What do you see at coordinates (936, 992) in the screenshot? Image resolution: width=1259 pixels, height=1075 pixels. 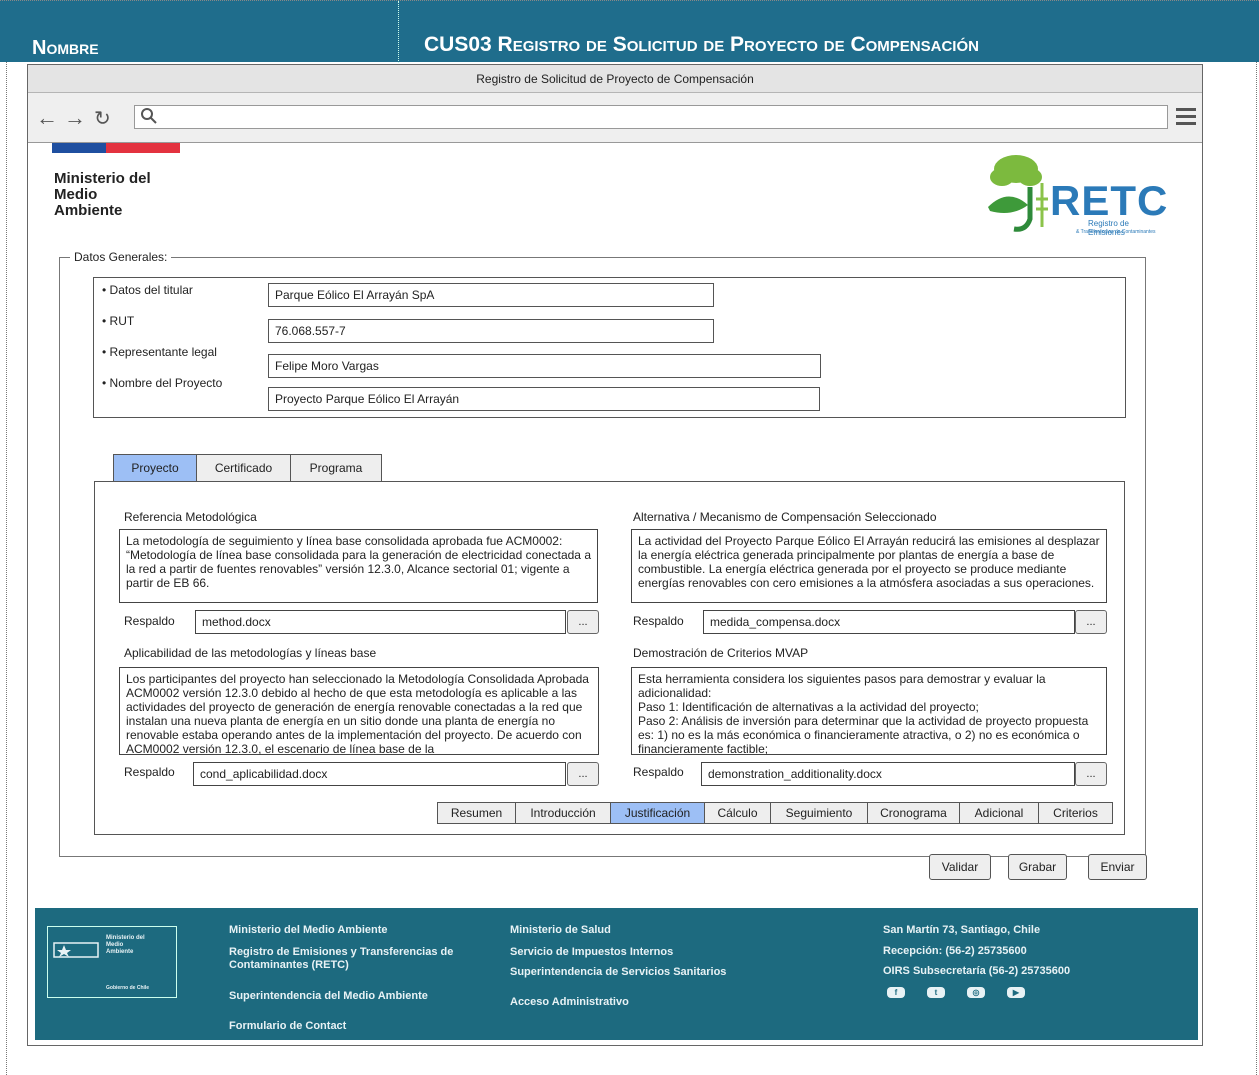 I see `twitter-icon: t` at bounding box center [936, 992].